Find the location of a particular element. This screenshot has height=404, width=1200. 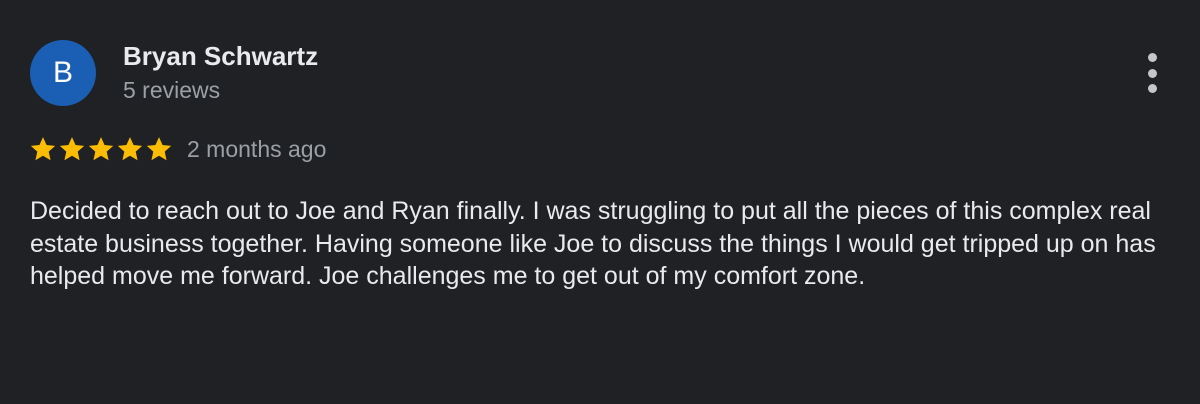

review-time: 2 months ago is located at coordinates (257, 148).